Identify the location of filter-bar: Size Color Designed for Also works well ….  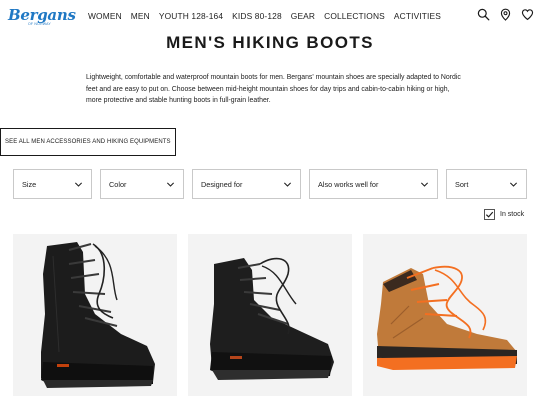
(270, 184).